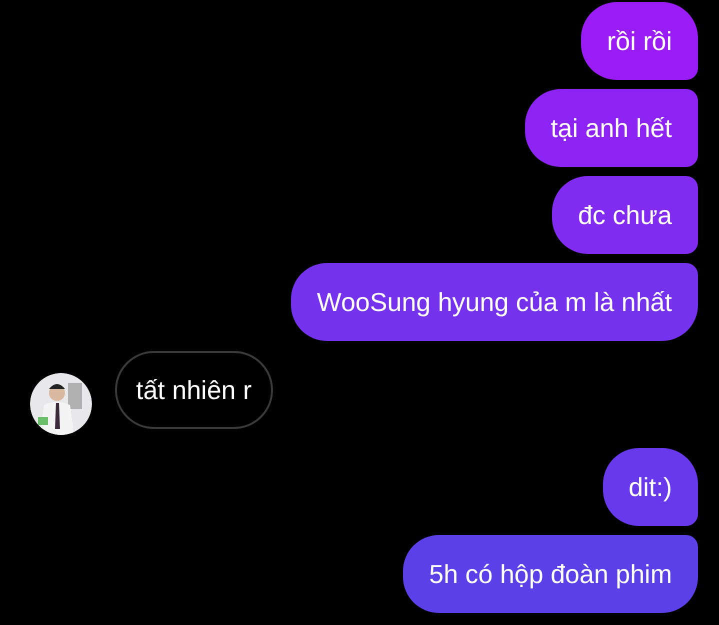 The width and height of the screenshot is (719, 625). Describe the element at coordinates (550, 574) in the screenshot. I see `sent-message: 5h có hộp đoàn phim` at that location.